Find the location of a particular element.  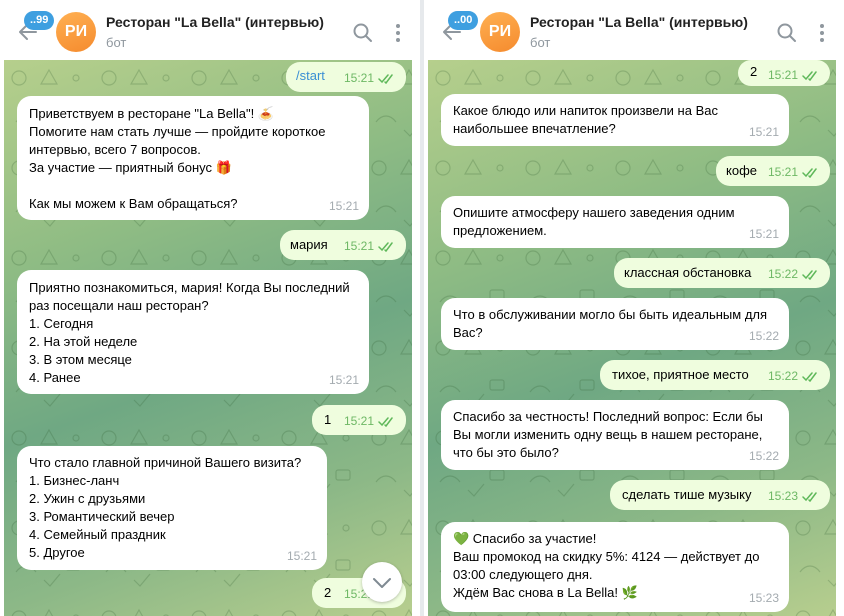

message-text: классная обстановка is located at coordinates (687, 272).